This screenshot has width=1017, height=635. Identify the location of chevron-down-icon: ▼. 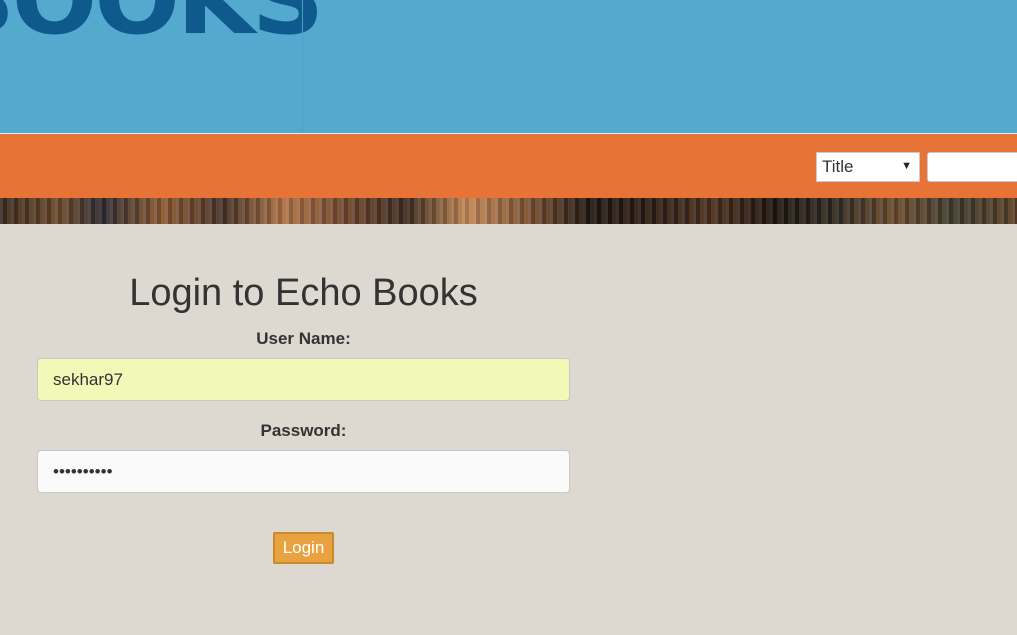
(906, 166).